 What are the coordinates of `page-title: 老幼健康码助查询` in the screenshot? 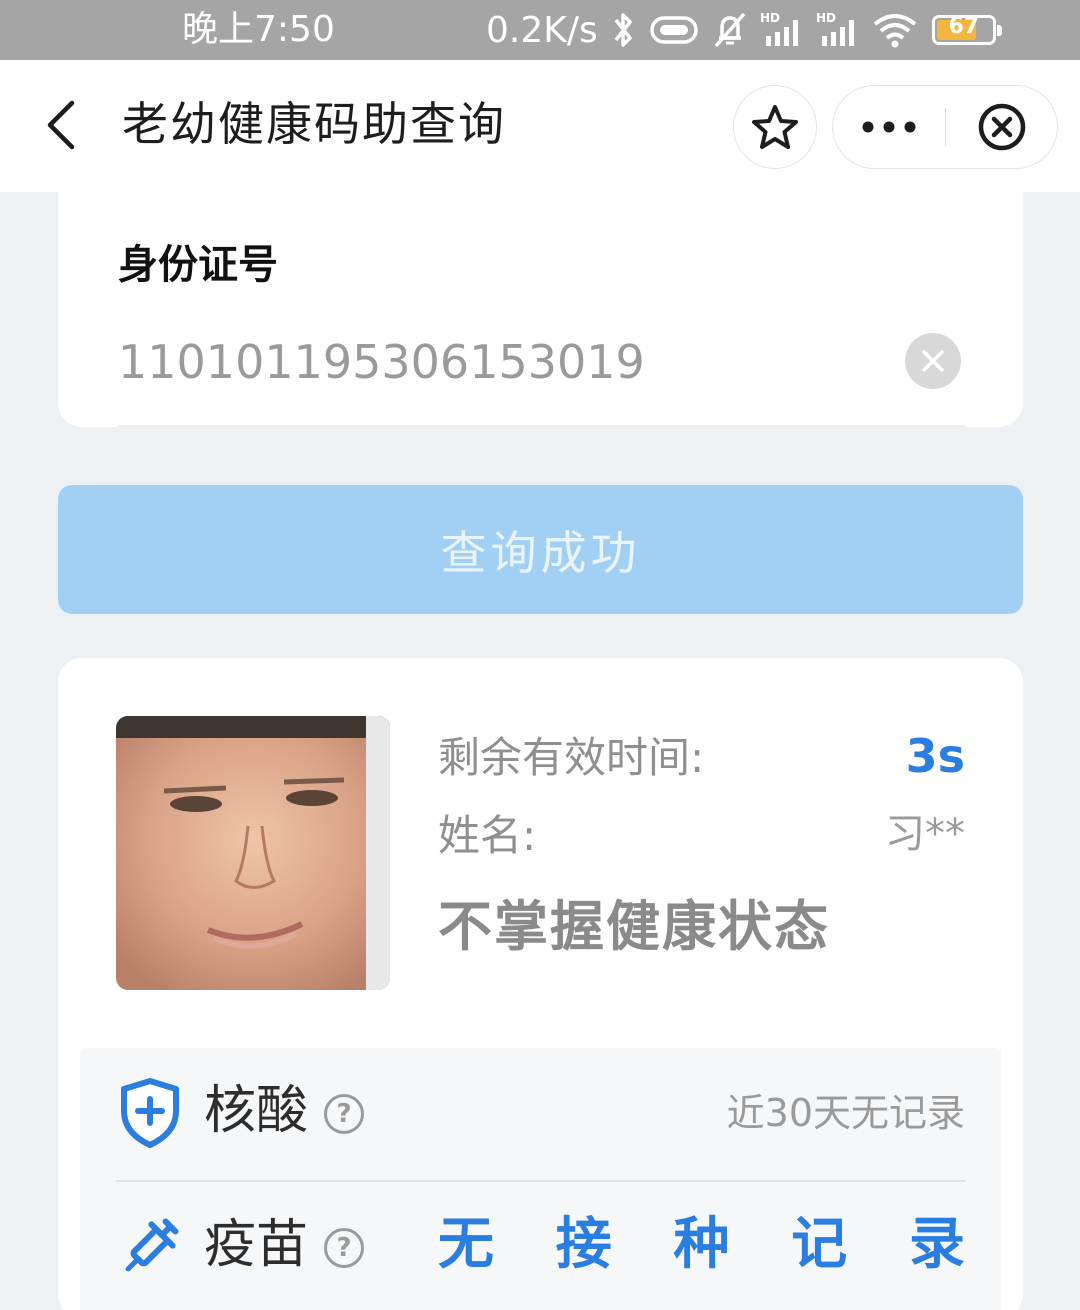 It's located at (314, 124).